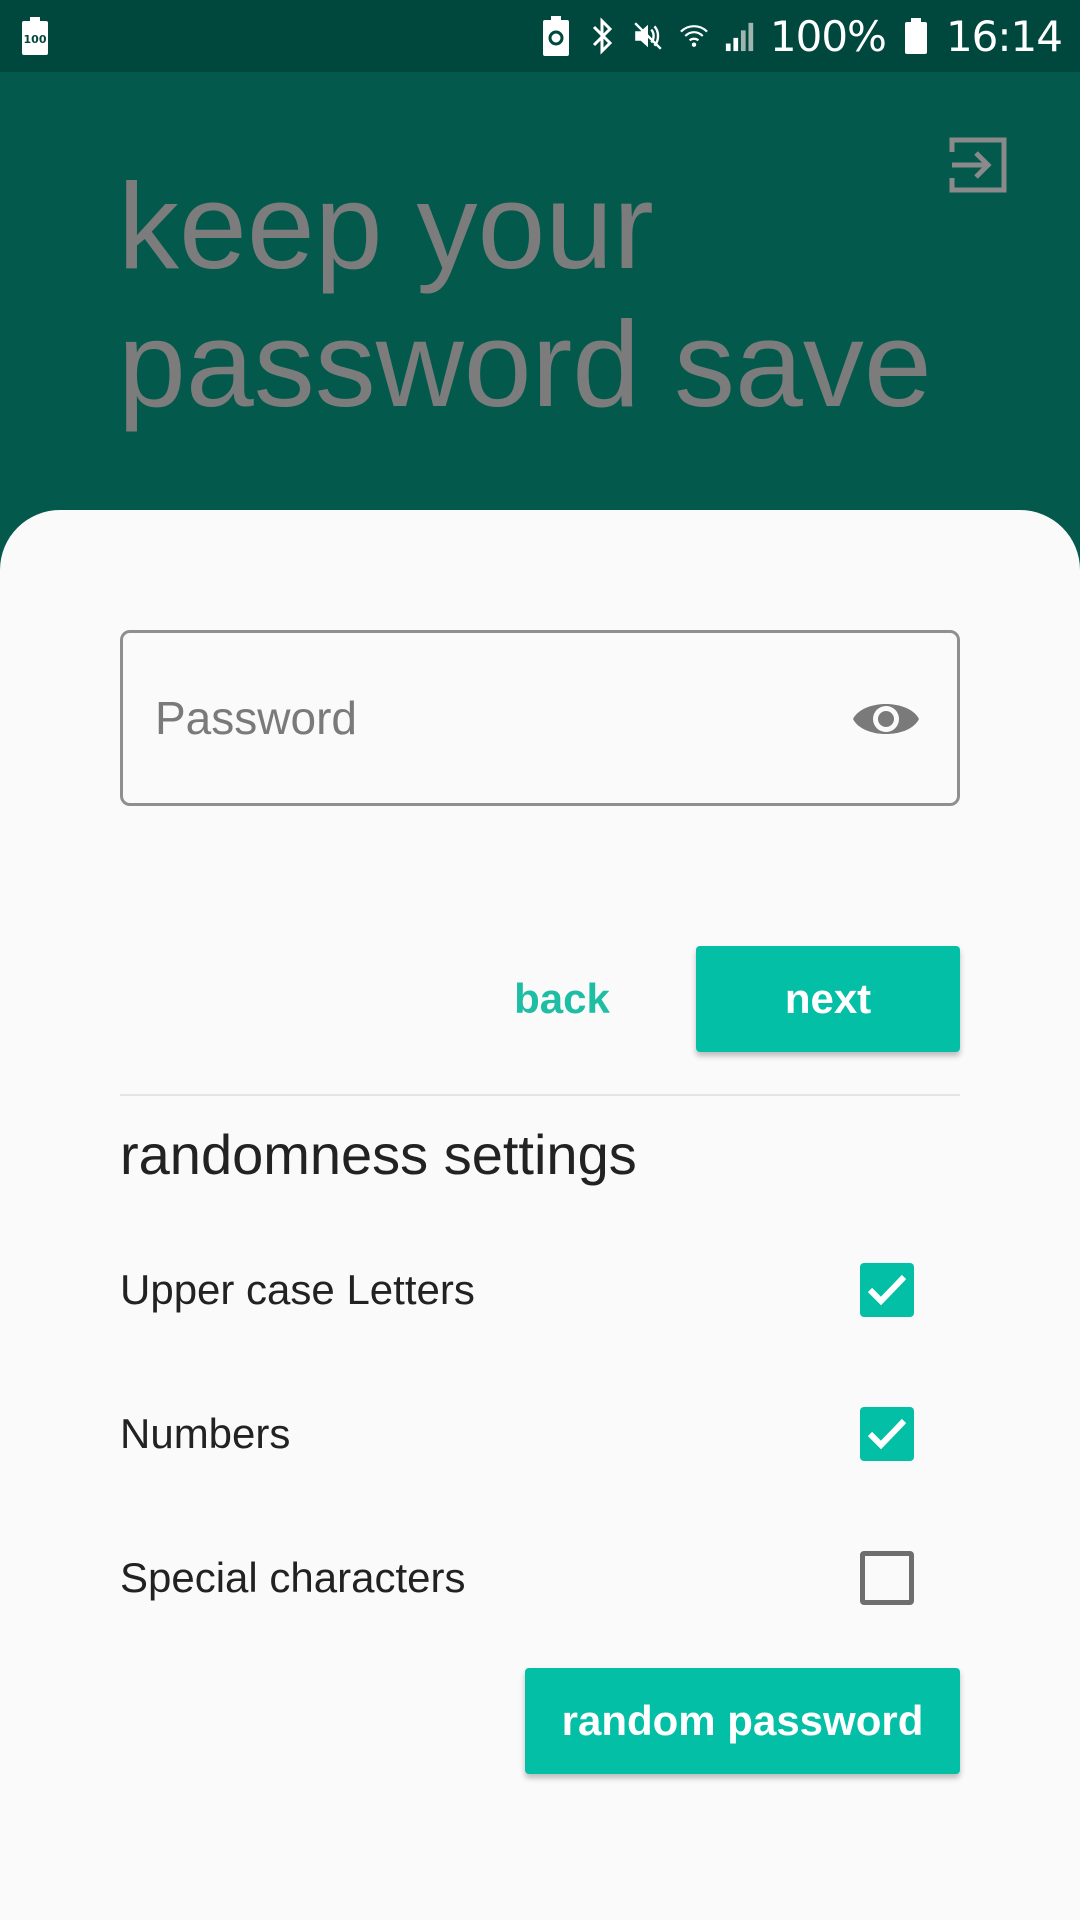 The height and width of the screenshot is (1920, 1080). I want to click on next-button: next, so click(828, 999).